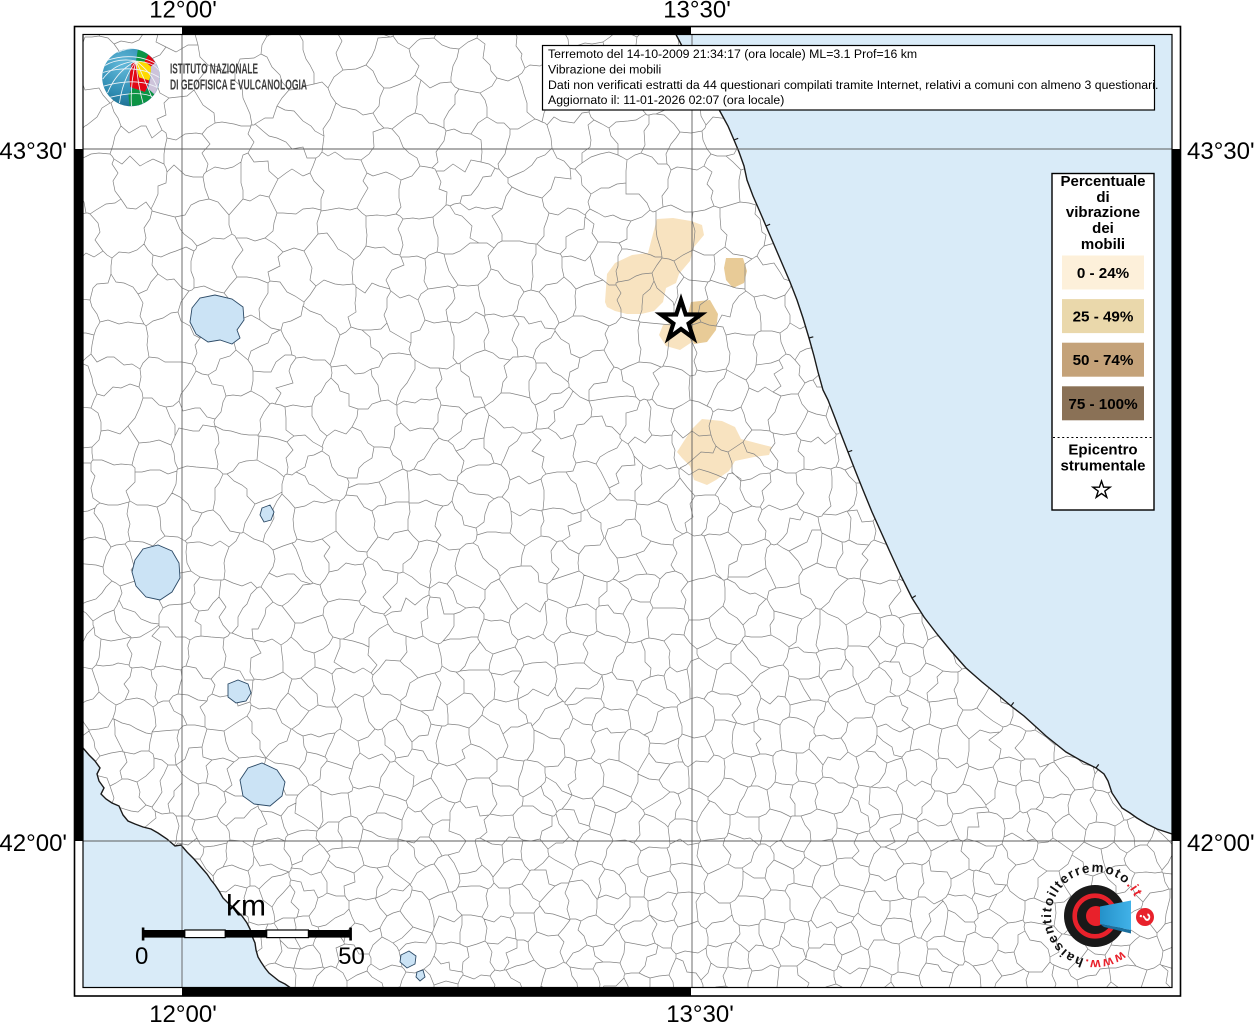  I want to click on svg-text: 50 - 74%, so click(1103, 360).